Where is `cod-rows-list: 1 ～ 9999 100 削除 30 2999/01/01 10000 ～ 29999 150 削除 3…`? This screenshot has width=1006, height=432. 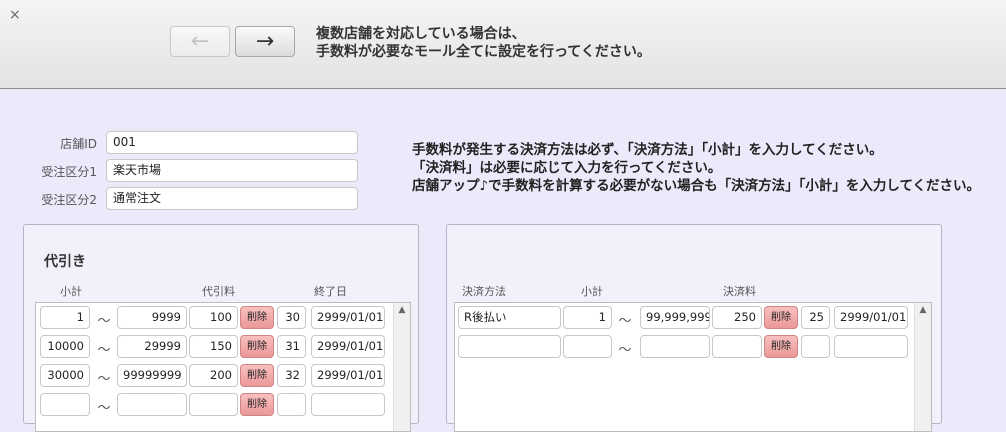 cod-rows-list: 1 ～ 9999 100 削除 30 2999/01/01 10000 ～ 29999 150 削除 3… is located at coordinates (223, 367).